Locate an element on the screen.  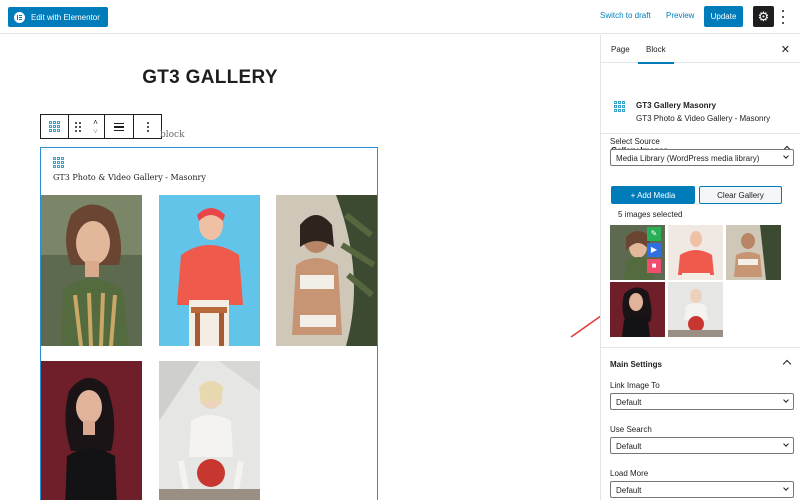
more-options-icon is located at coordinates (147, 126).